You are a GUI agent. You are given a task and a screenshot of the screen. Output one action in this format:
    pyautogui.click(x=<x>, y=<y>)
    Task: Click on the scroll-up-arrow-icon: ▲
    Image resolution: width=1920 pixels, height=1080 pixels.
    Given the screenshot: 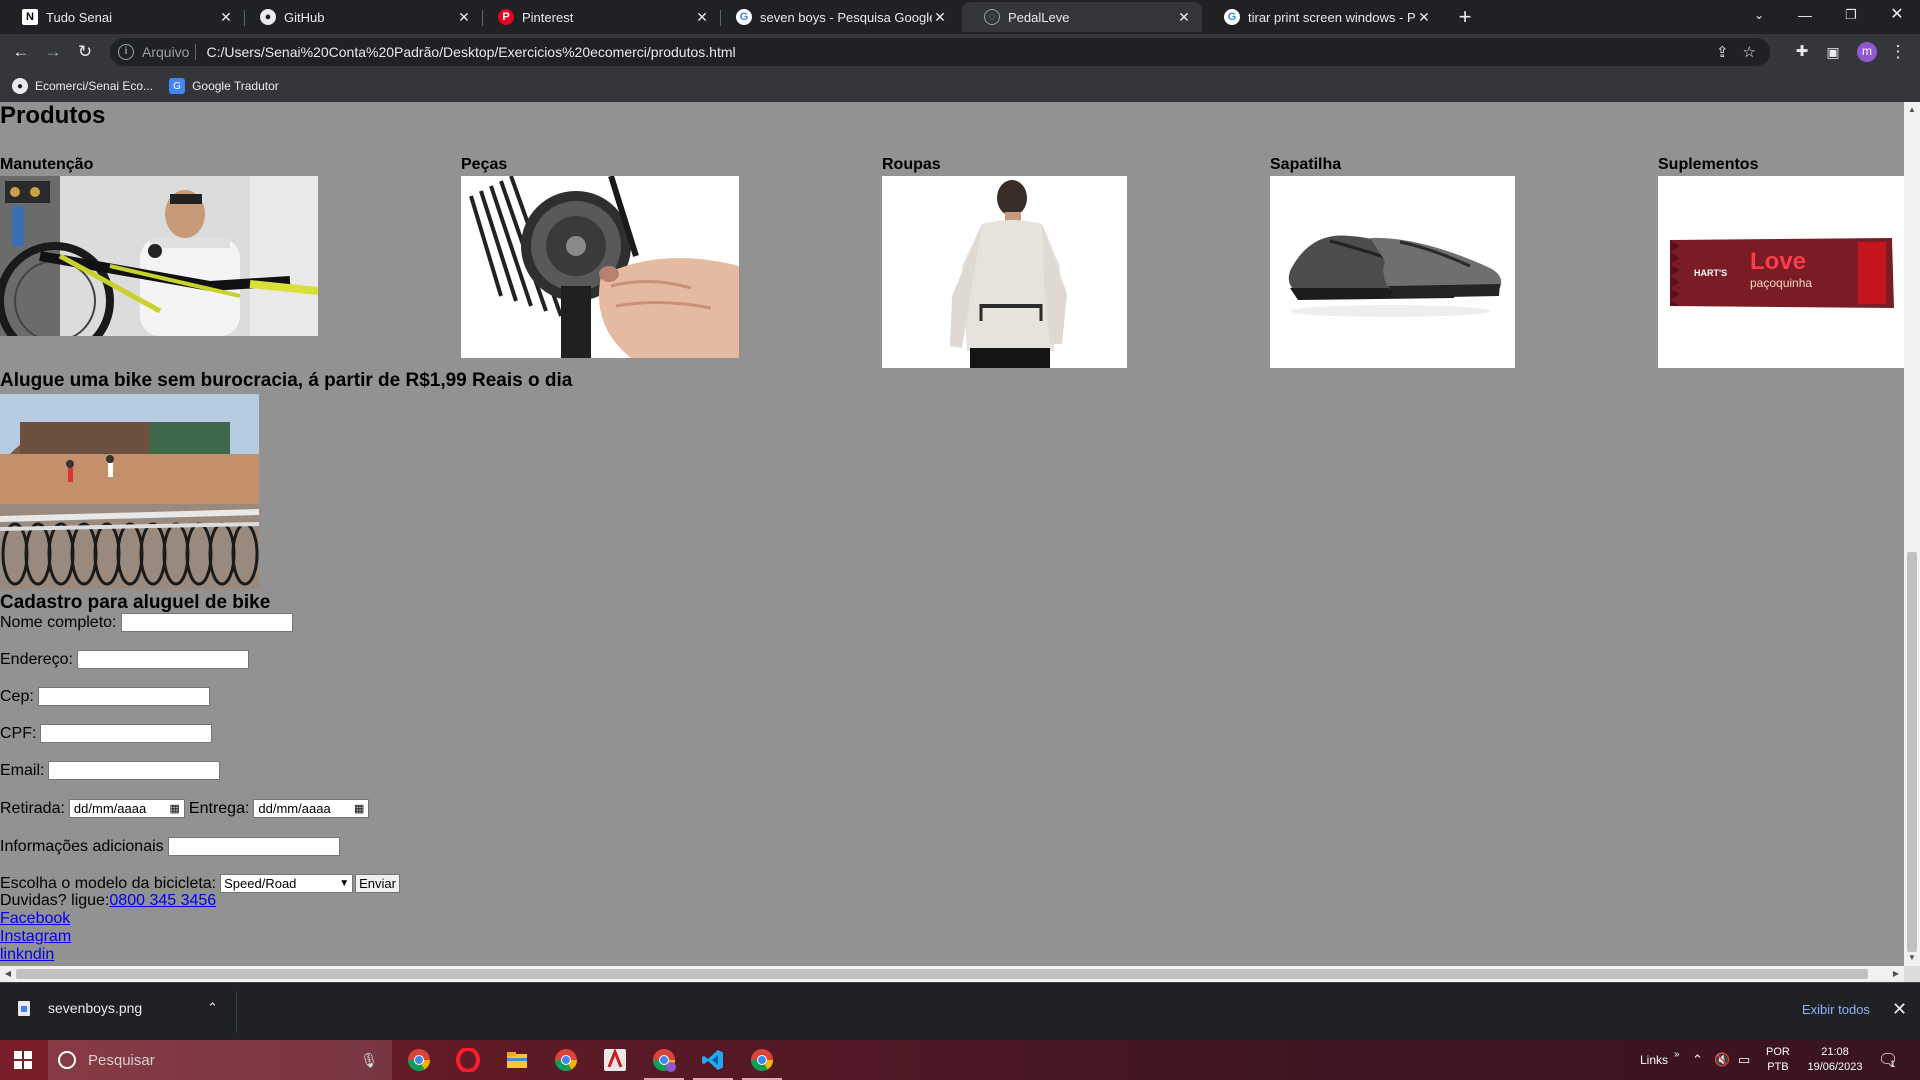 What is the action you would take?
    pyautogui.click(x=1912, y=110)
    